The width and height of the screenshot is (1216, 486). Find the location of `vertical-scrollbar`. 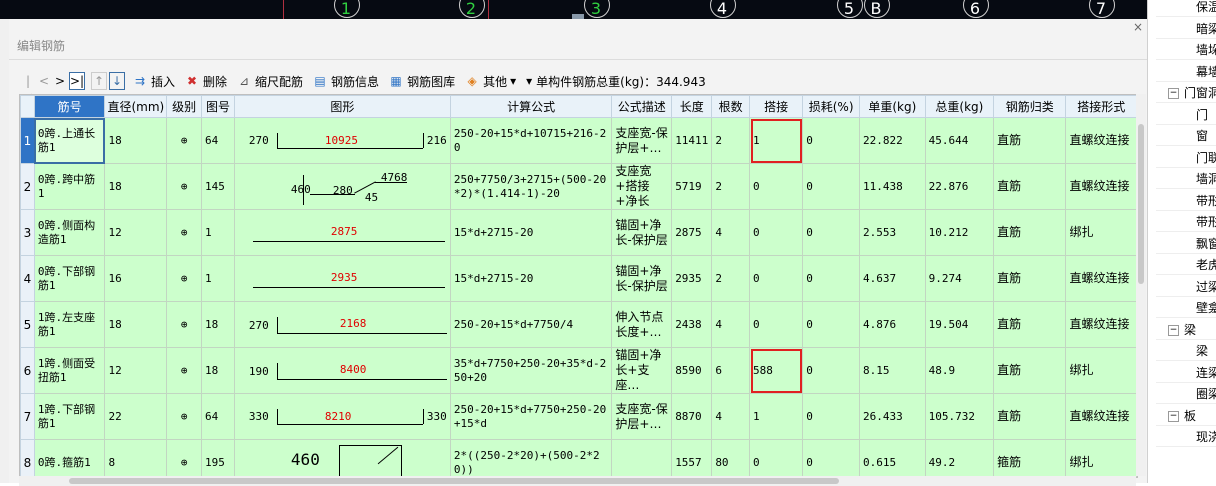

vertical-scrollbar is located at coordinates (1141, 285).